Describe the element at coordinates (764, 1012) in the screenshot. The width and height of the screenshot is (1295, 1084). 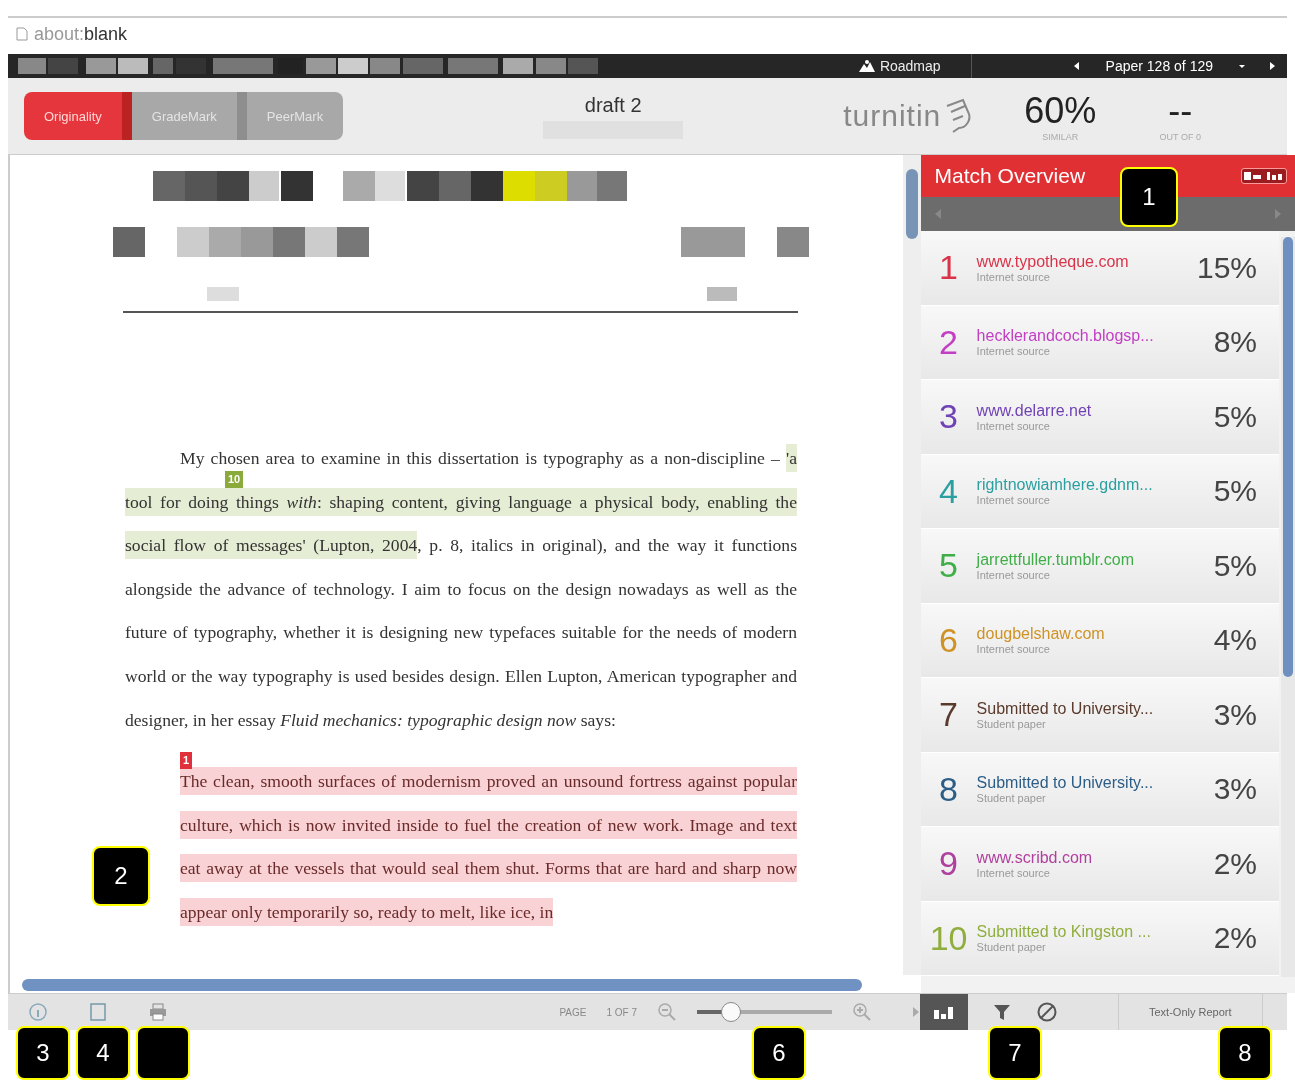
I see `zoom-slider` at that location.